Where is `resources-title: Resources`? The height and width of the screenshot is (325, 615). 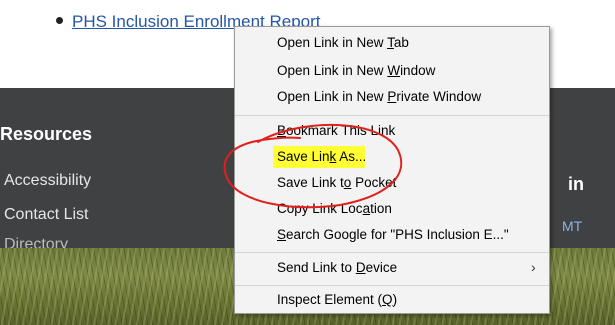
resources-title: Resources is located at coordinates (46, 134).